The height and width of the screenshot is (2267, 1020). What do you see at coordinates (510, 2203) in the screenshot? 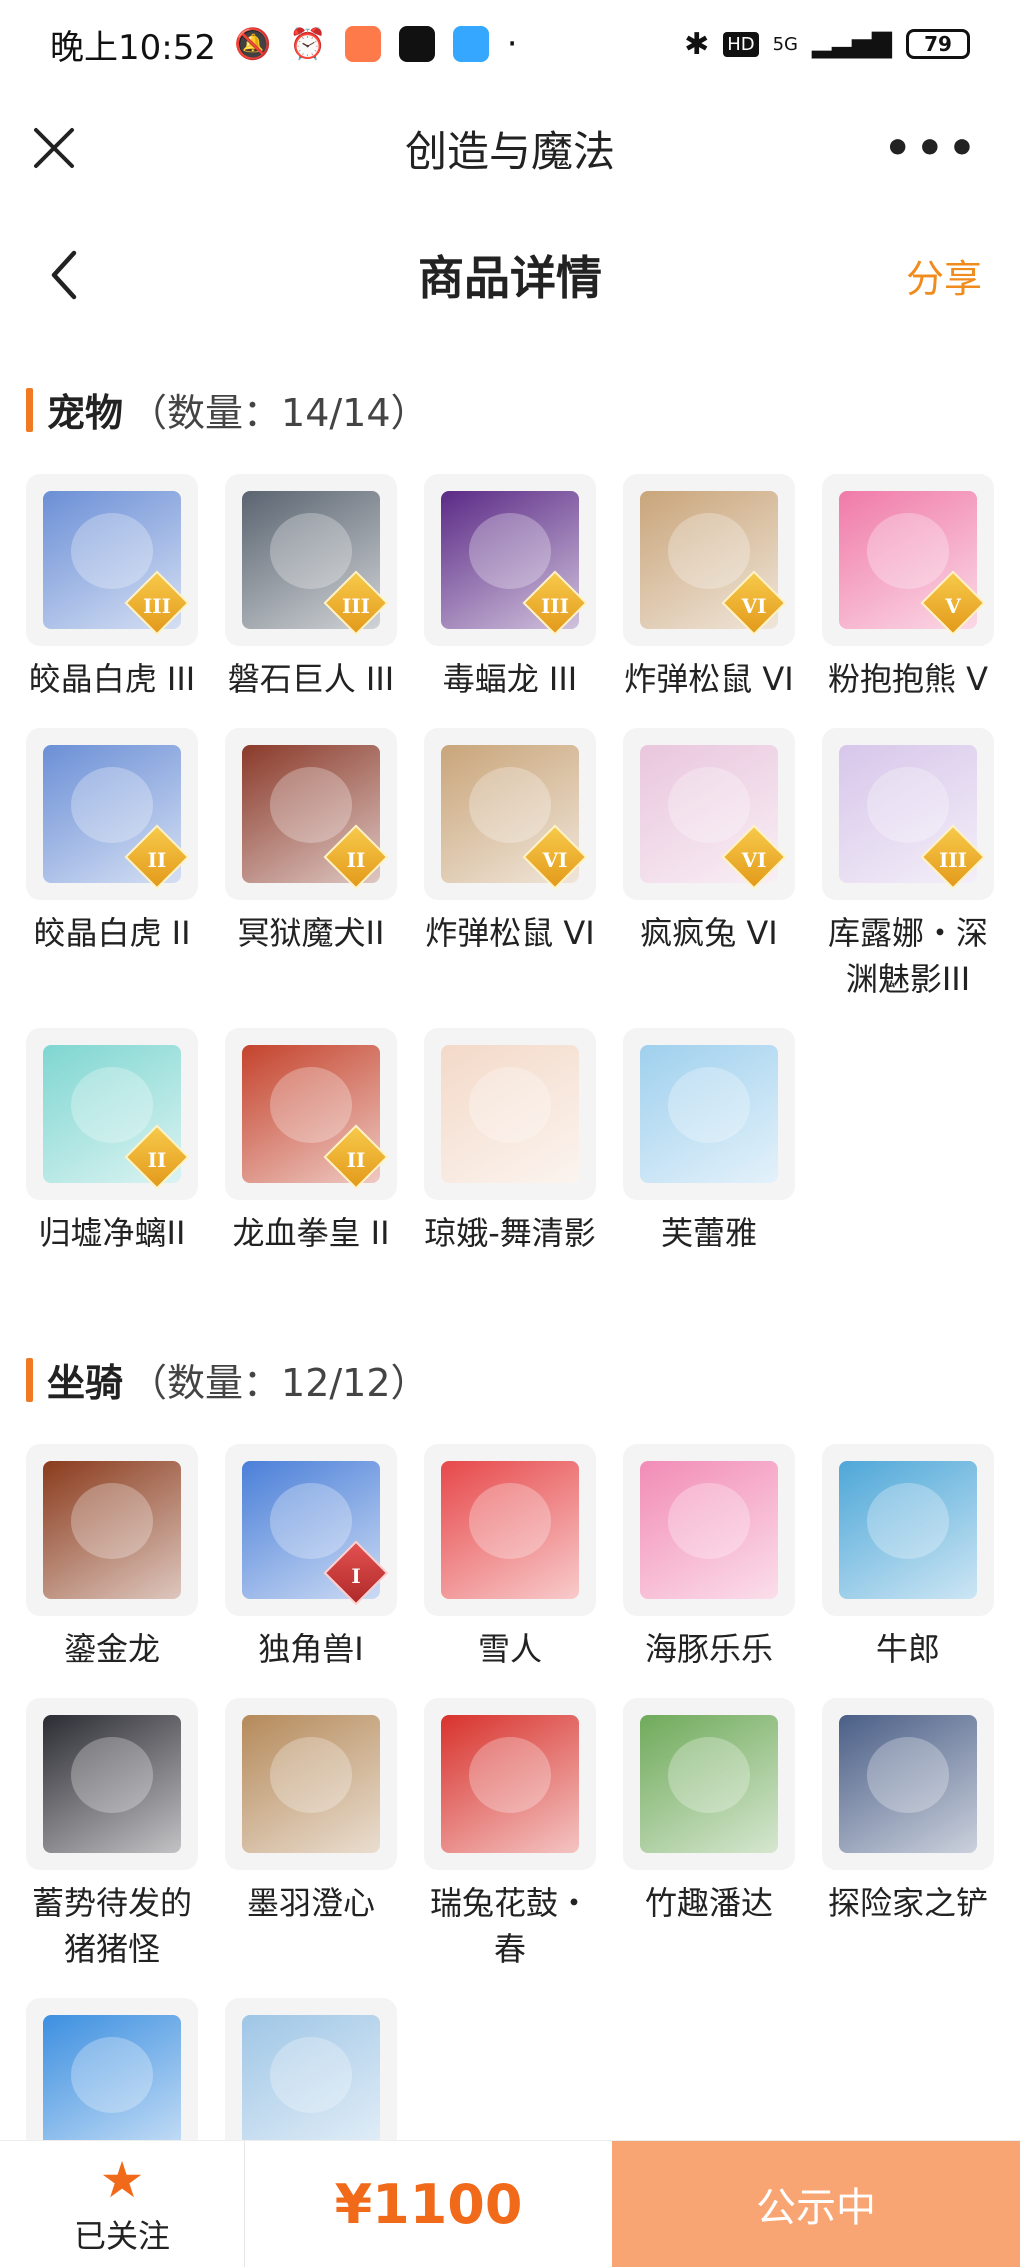
I see `bottom-action-bar: ★ 已关注 ¥1100 公示中` at bounding box center [510, 2203].